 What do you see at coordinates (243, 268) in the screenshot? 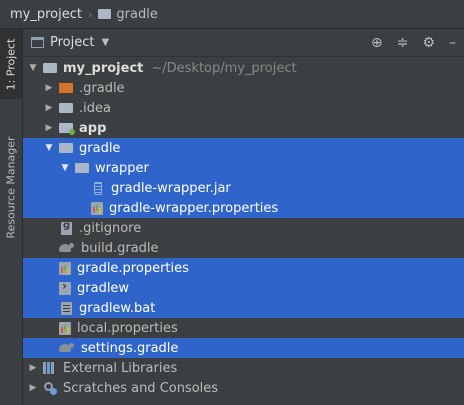
I see `tree-item-gradle-properties: gradle.properties` at bounding box center [243, 268].